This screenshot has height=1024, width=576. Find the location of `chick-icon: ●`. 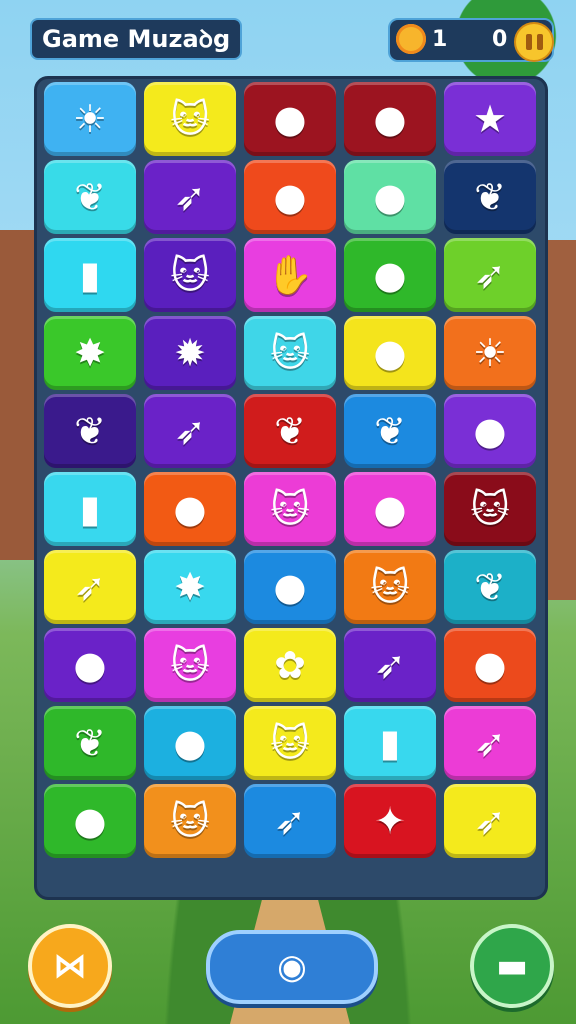

chick-icon: ● is located at coordinates (290, 587).